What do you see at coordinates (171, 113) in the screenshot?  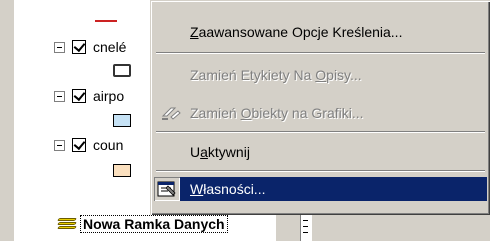 I see `convert-graphics-icon` at bounding box center [171, 113].